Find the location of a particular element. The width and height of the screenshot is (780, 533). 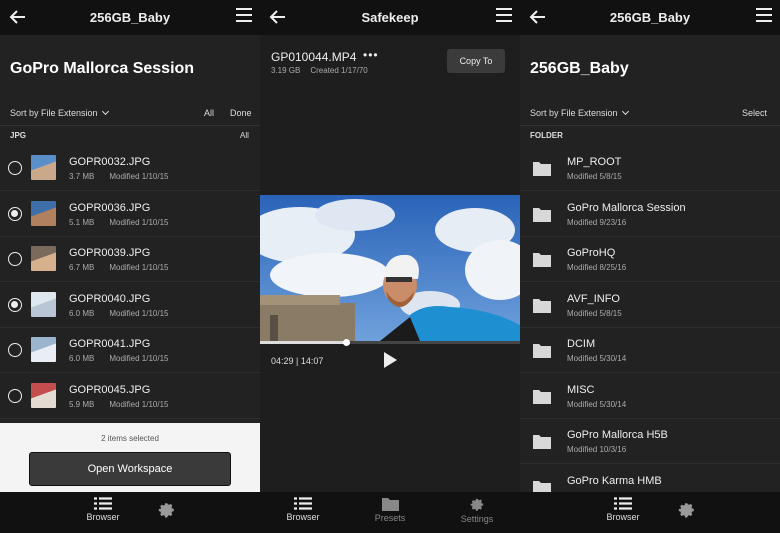

file-name: GOPR0039.JPG is located at coordinates (110, 253).